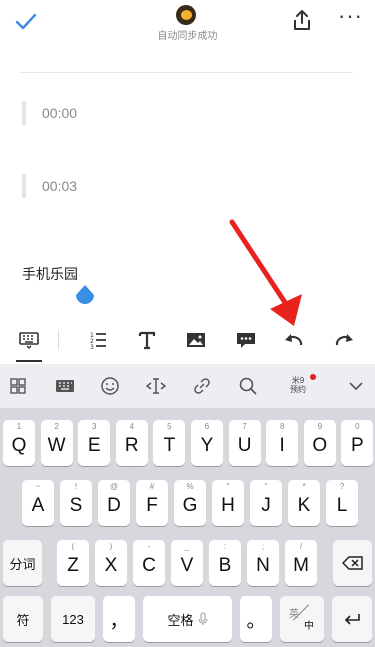 The width and height of the screenshot is (375, 647). Describe the element at coordinates (114, 505) in the screenshot. I see `key-label: D` at that location.